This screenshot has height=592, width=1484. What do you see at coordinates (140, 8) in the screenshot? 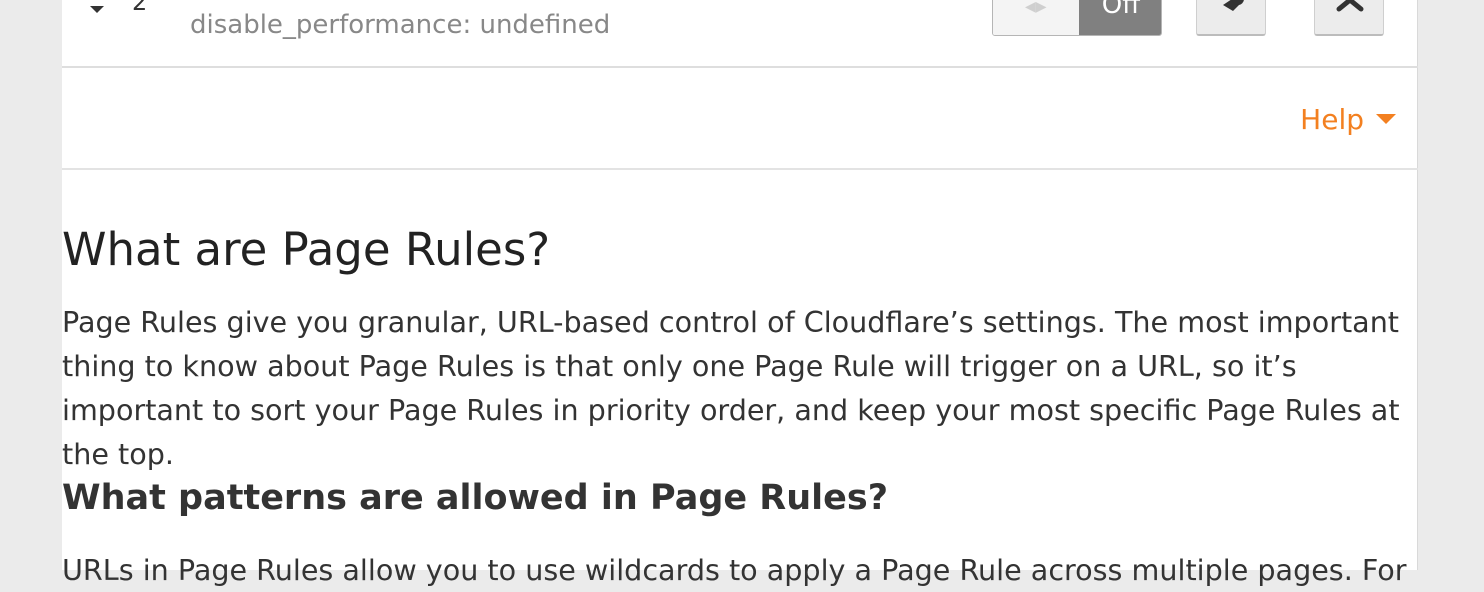
I see `rule-priority-number: 2` at bounding box center [140, 8].